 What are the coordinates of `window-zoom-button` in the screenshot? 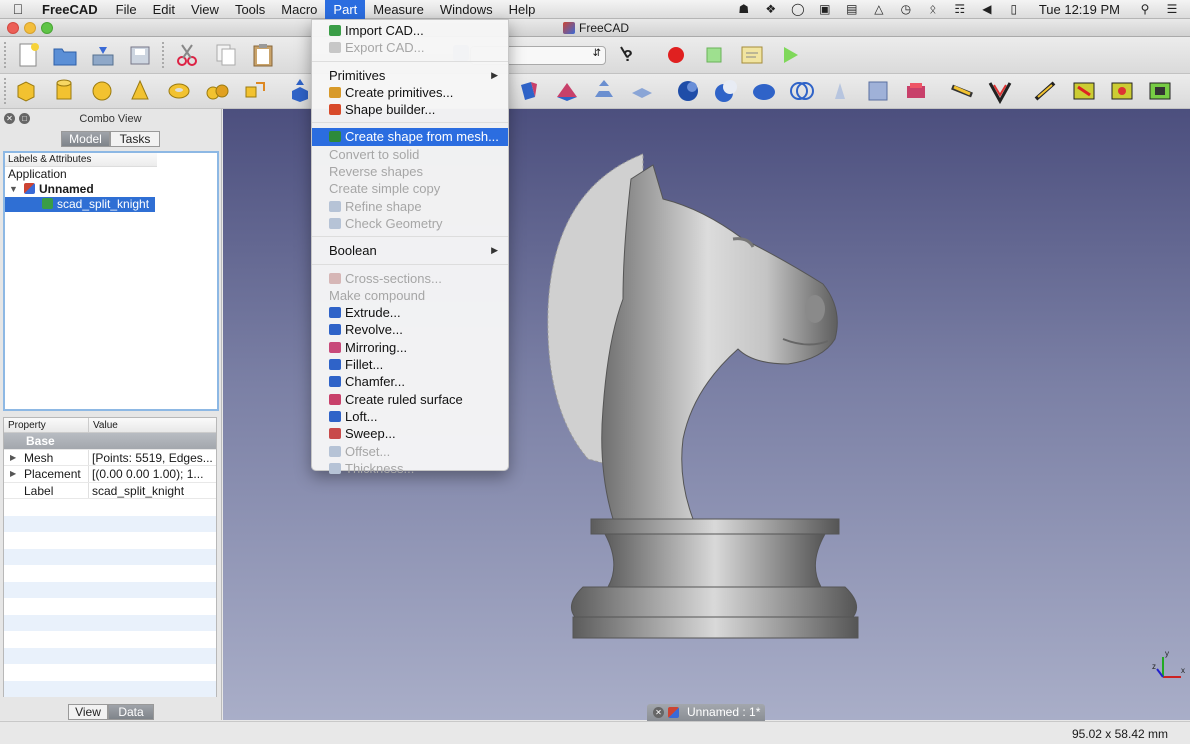 It's located at (47, 28).